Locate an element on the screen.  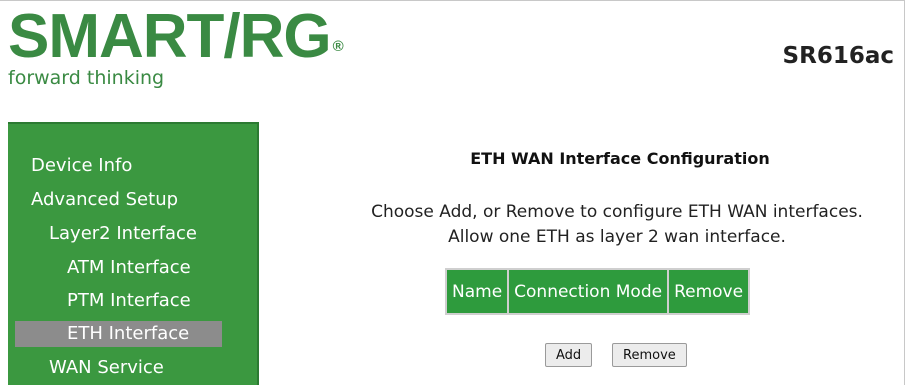
page-title: ETH WAN Interface Configuration is located at coordinates (620, 158).